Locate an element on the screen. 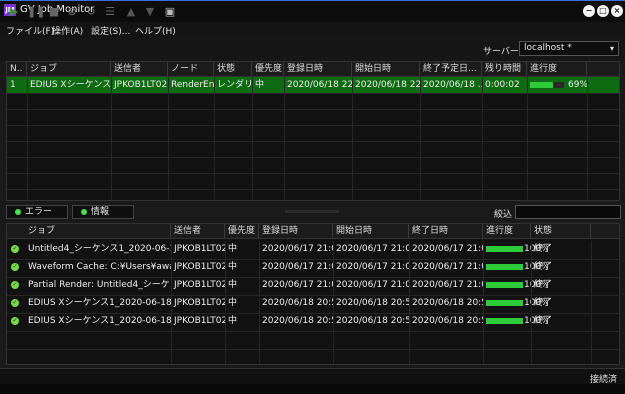 The height and width of the screenshot is (394, 625). log-col-5: 終了日時 is located at coordinates (446, 231).